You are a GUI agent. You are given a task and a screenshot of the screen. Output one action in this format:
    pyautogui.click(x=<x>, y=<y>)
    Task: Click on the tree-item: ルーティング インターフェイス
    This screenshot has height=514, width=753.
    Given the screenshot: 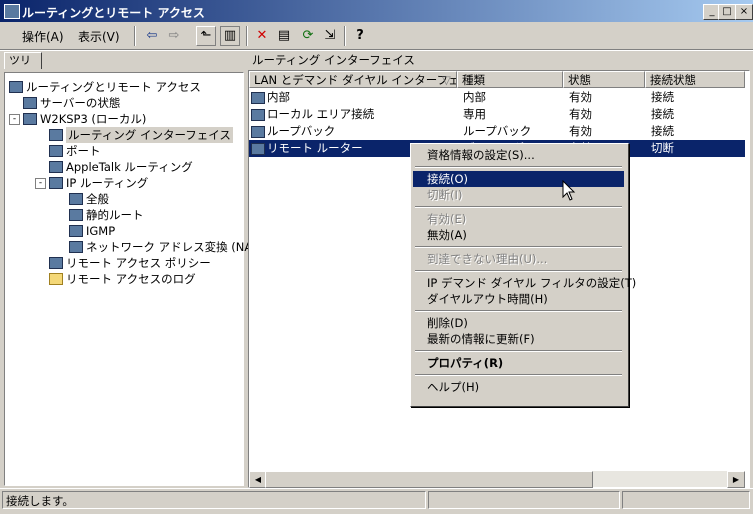 What is the action you would take?
    pyautogui.click(x=141, y=135)
    